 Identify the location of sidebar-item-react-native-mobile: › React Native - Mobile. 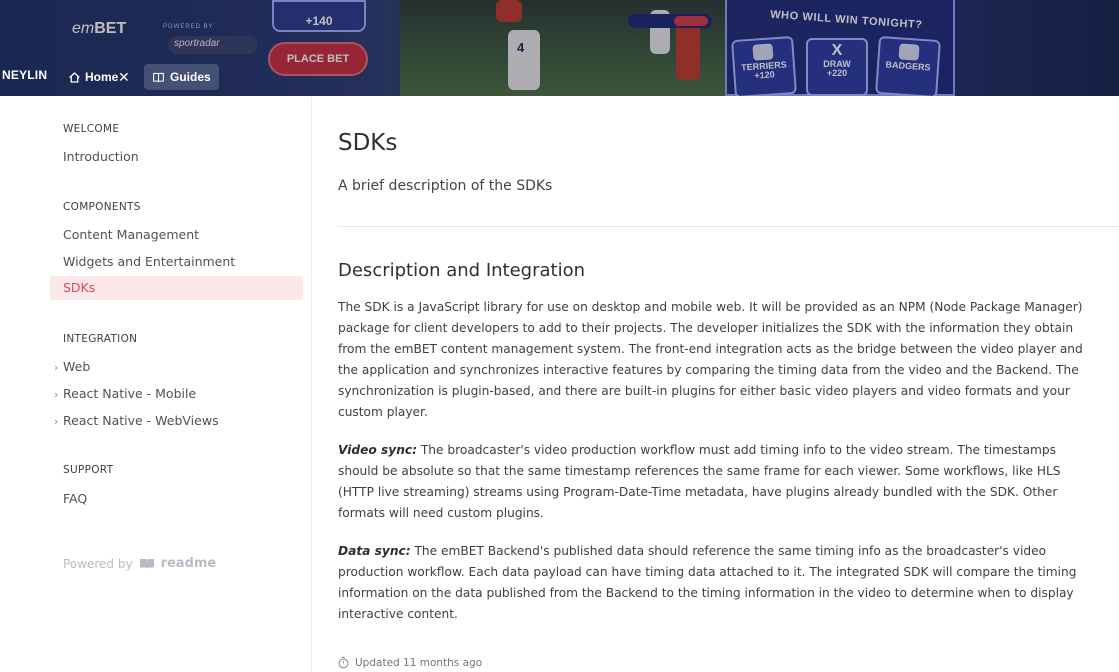
(125, 393).